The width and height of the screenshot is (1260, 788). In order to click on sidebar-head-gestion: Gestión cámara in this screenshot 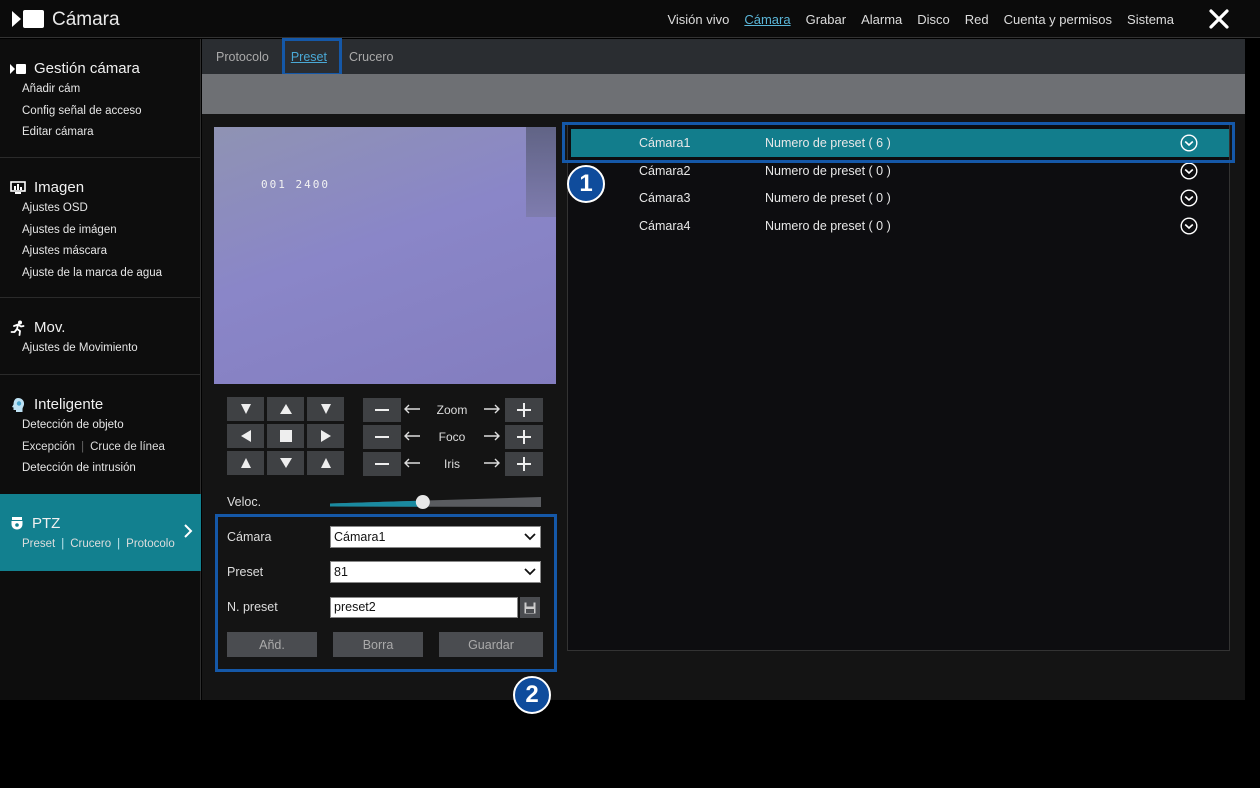, I will do `click(100, 68)`.